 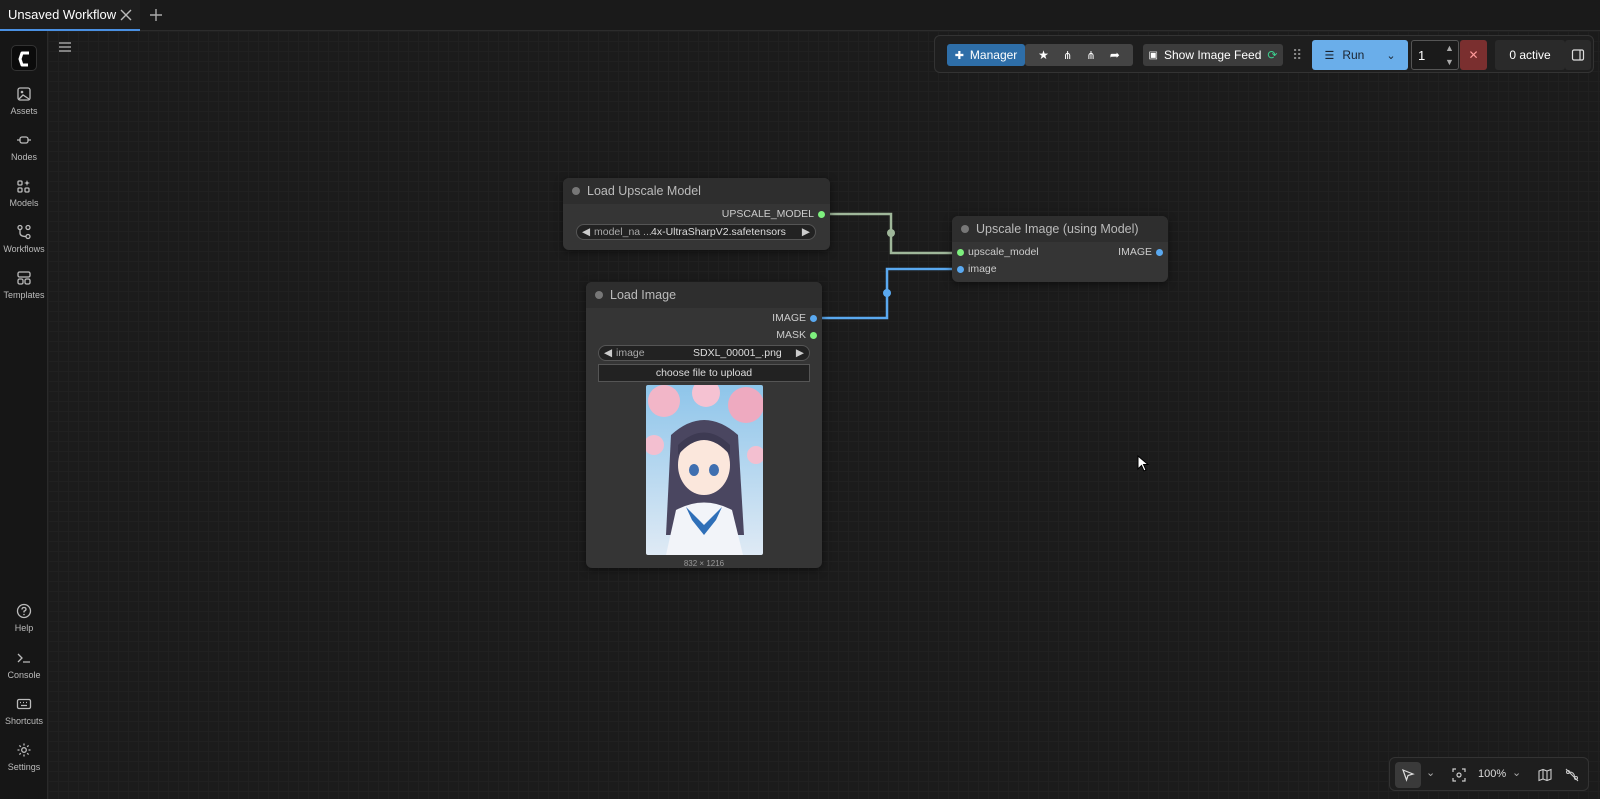 I want to click on close-icon: ✕, so click(x=1473, y=55).